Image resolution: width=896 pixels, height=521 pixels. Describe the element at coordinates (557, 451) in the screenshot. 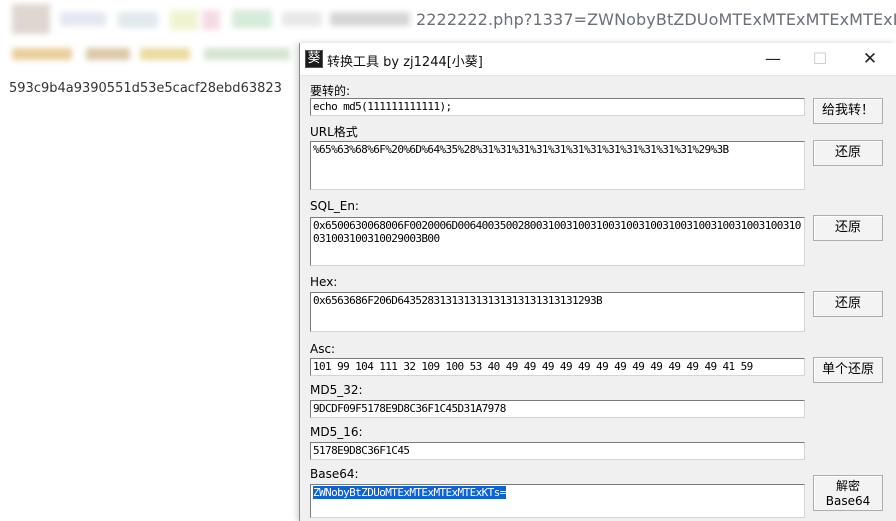

I see `md5-16-field: 5178E9D8C36F1C45` at that location.